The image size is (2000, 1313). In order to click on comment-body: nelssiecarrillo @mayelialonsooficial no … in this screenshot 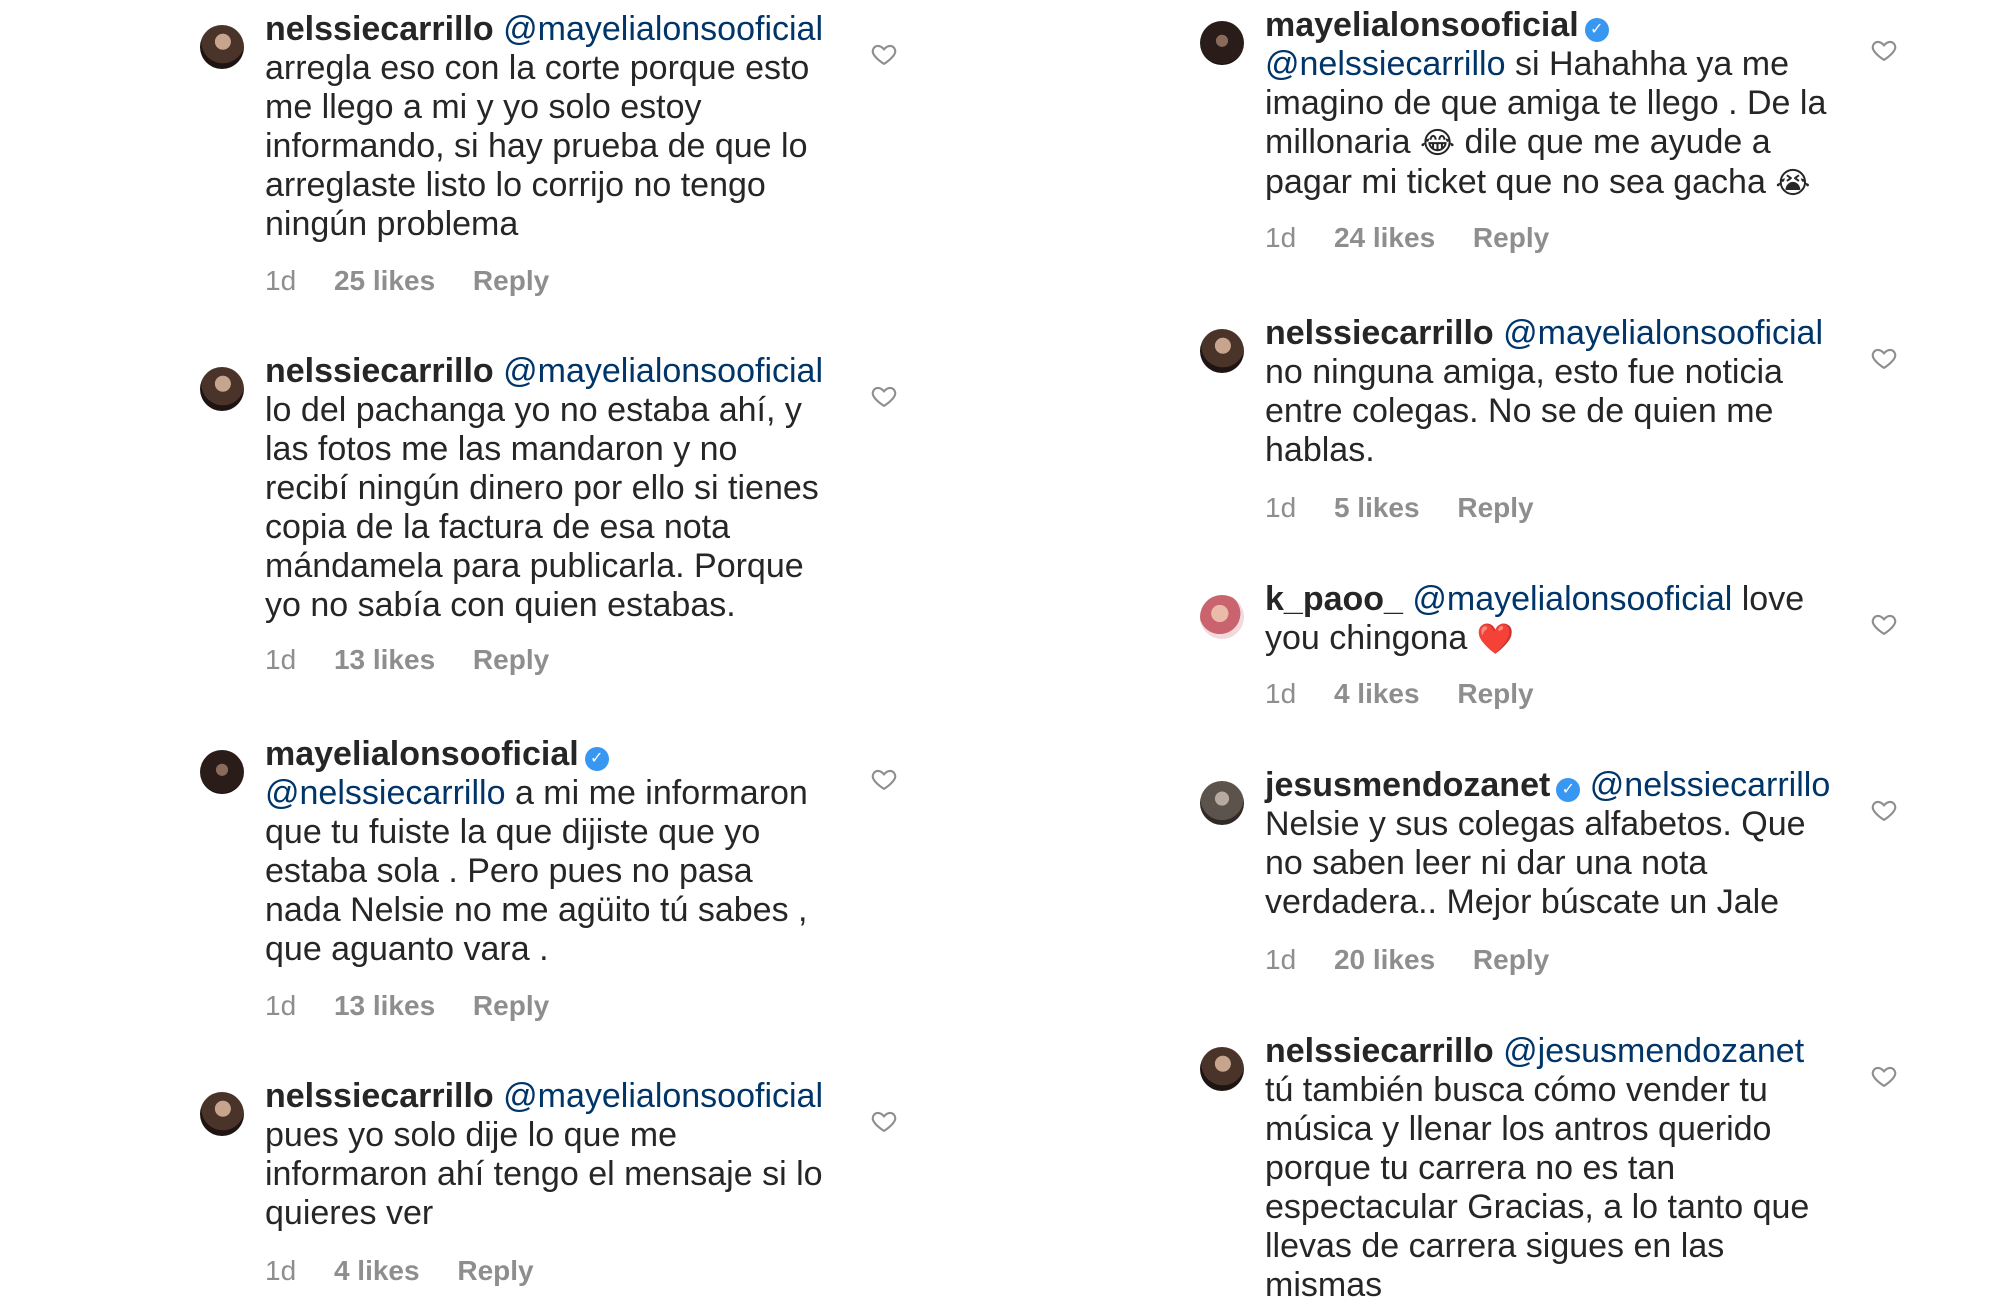, I will do `click(1552, 392)`.